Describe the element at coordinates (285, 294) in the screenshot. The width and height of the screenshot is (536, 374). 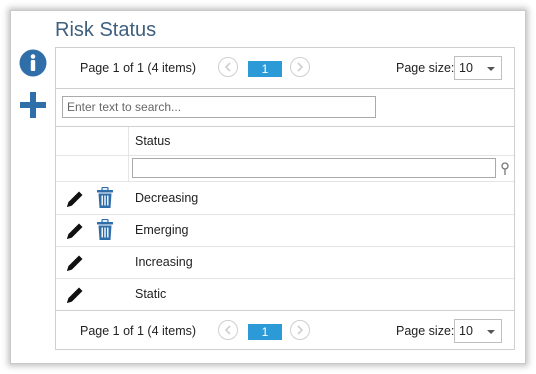
I see `table-row: Static` at that location.